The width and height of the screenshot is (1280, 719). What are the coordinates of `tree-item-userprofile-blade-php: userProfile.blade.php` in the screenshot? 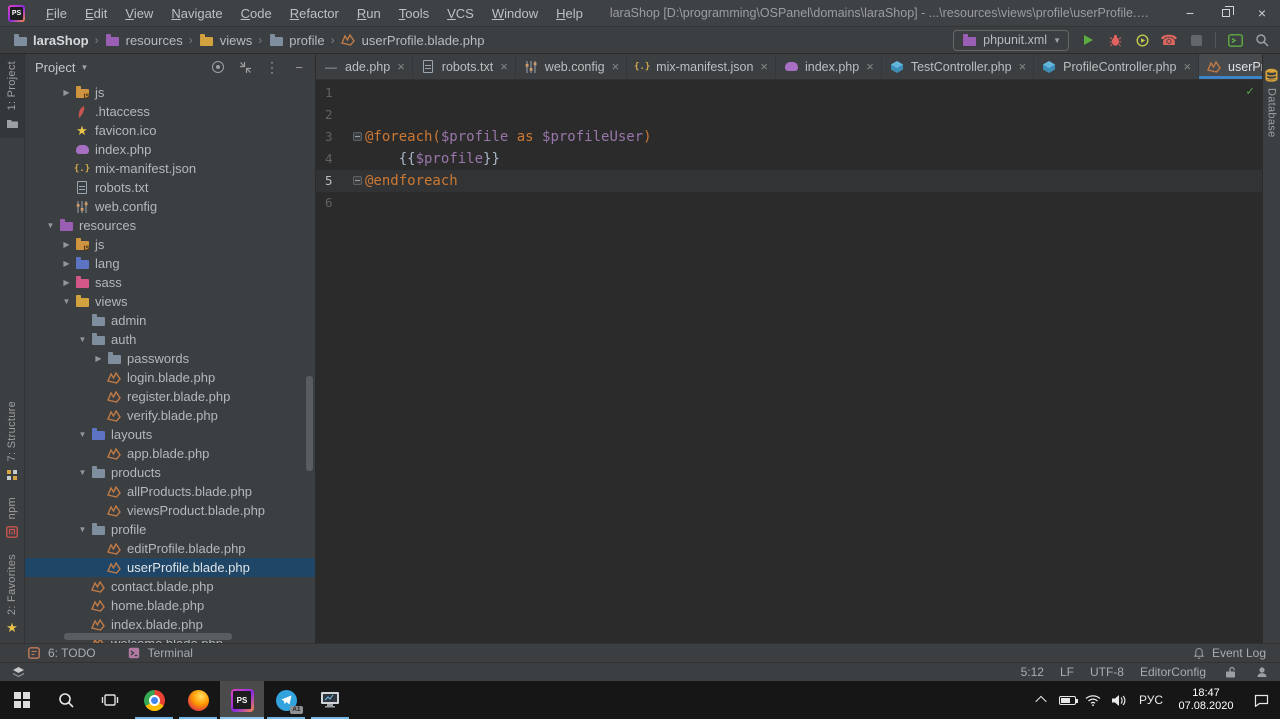 It's located at (170, 567).